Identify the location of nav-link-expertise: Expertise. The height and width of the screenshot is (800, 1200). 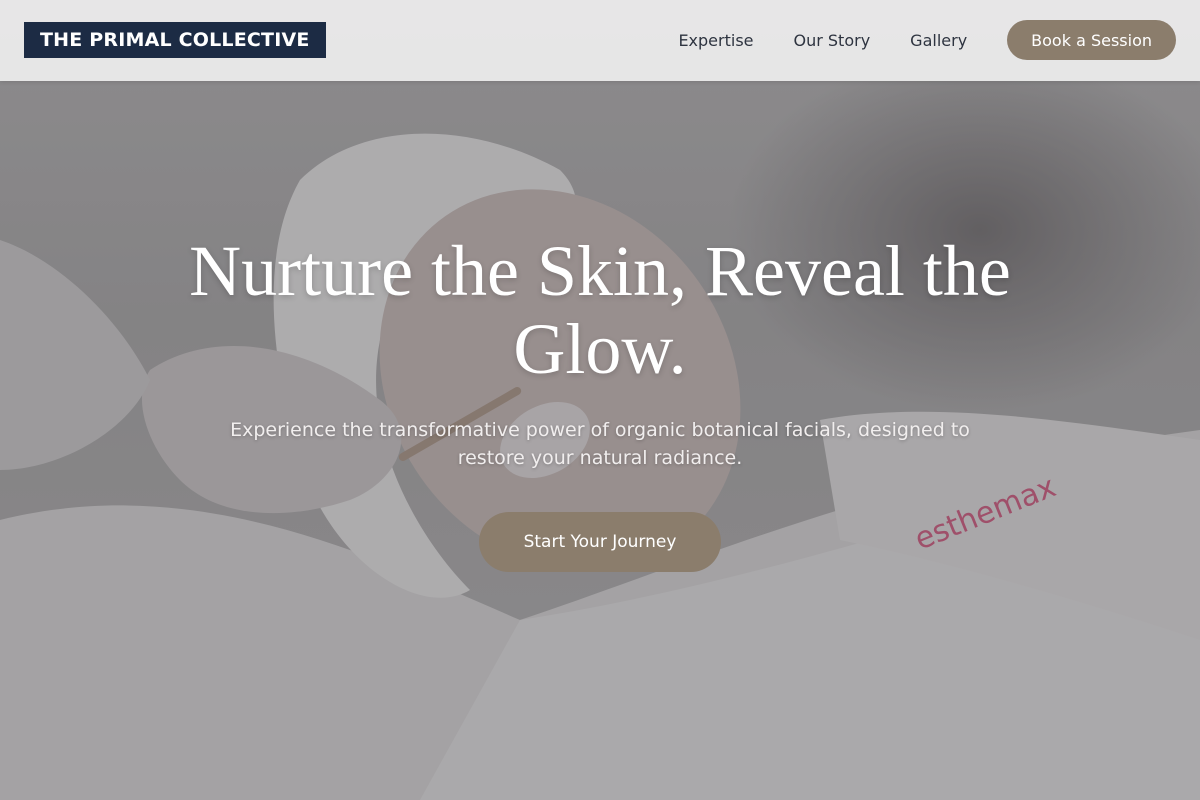
(715, 40).